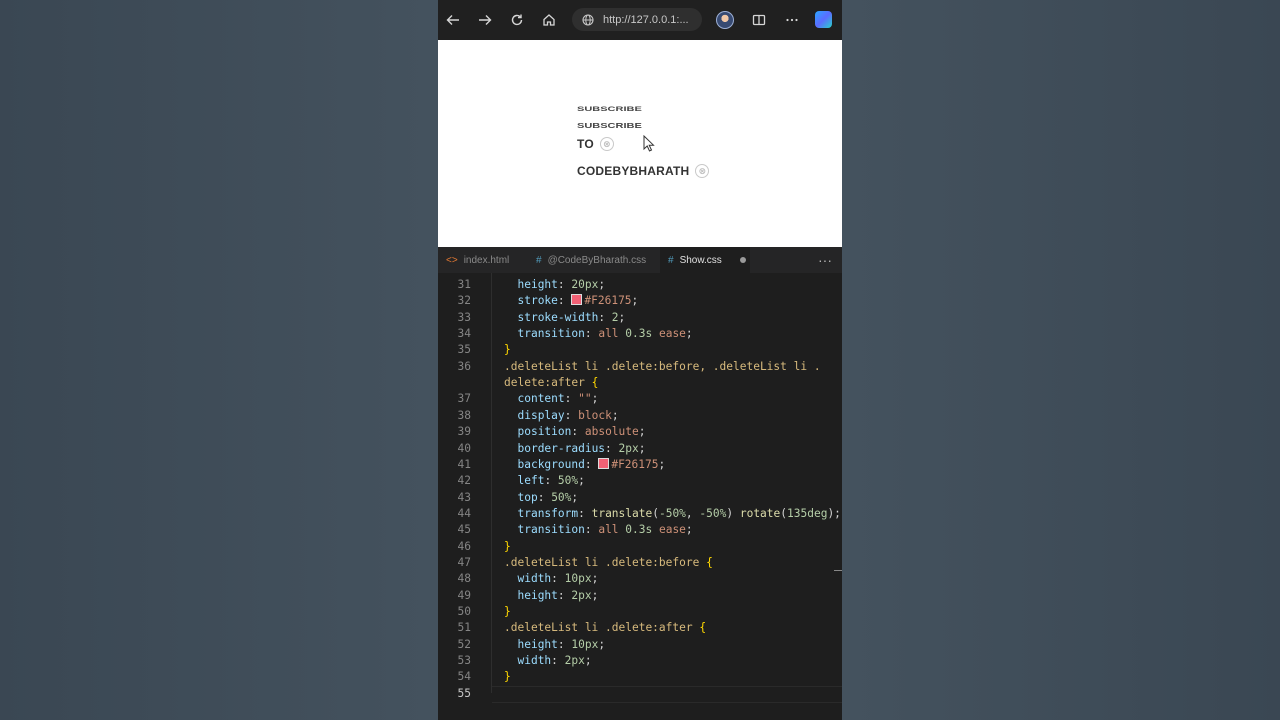  Describe the element at coordinates (571, 301) in the screenshot. I see `code-text: stroke: #F26175;` at that location.